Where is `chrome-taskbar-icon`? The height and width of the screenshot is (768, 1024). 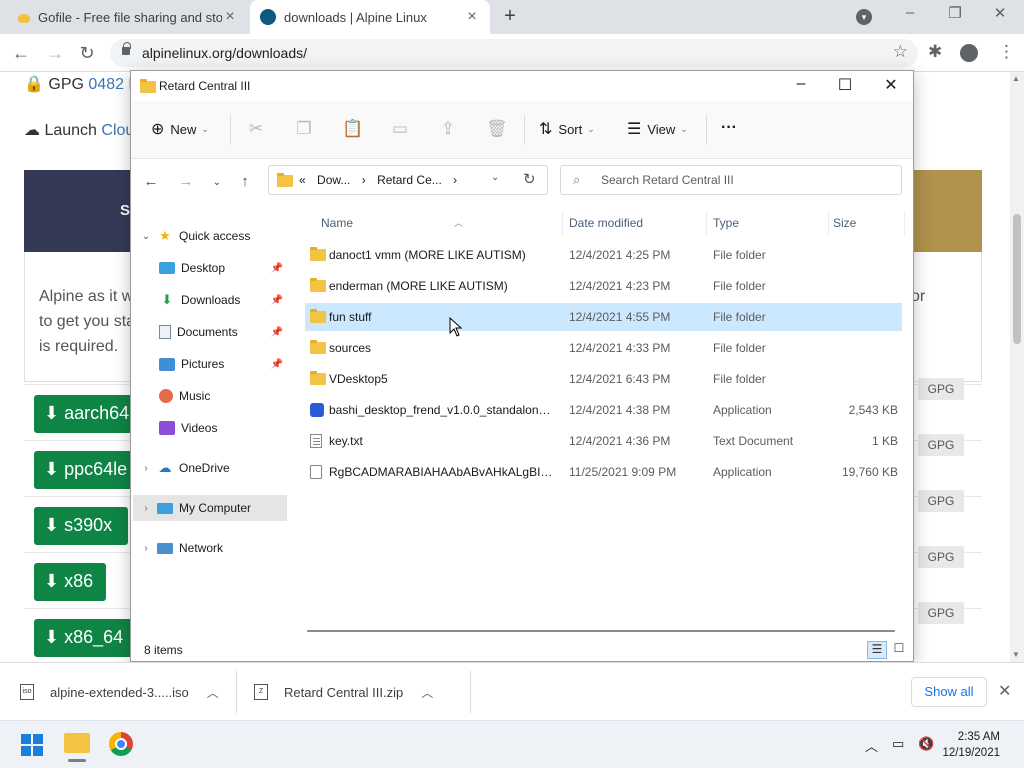
chrome-taskbar-icon is located at coordinates (121, 744).